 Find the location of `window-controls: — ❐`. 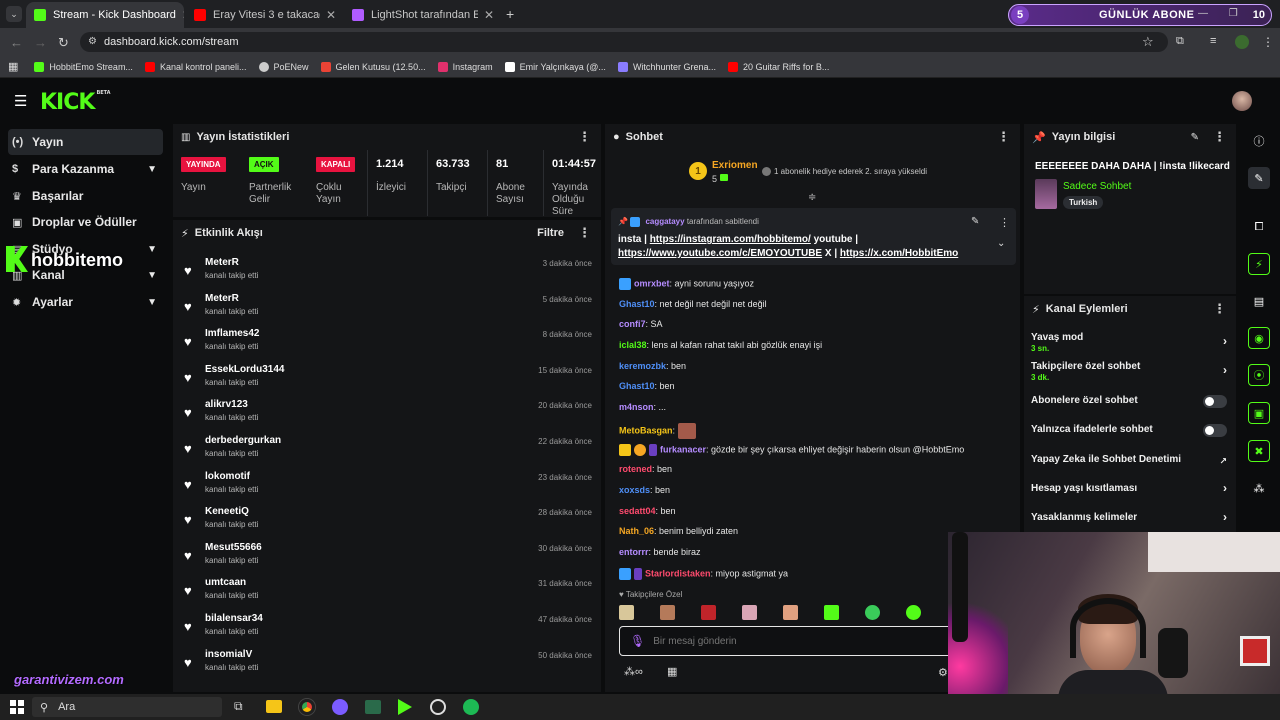

window-controls: — ❐ is located at coordinates (1218, 13).